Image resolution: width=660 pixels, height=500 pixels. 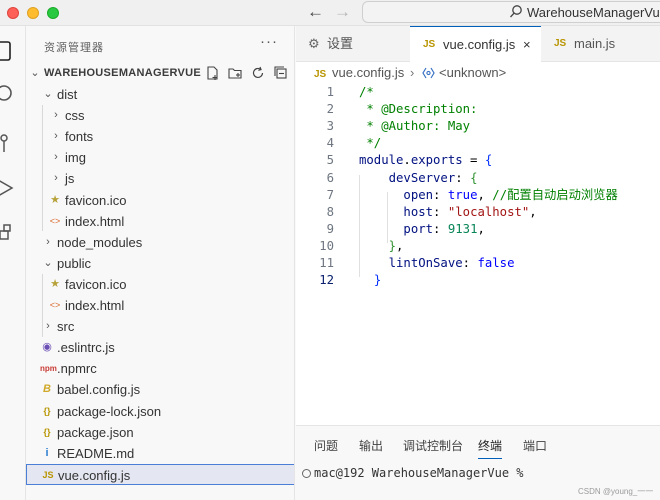 I want to click on tree-item-label: .npmrc, so click(x=77, y=369).